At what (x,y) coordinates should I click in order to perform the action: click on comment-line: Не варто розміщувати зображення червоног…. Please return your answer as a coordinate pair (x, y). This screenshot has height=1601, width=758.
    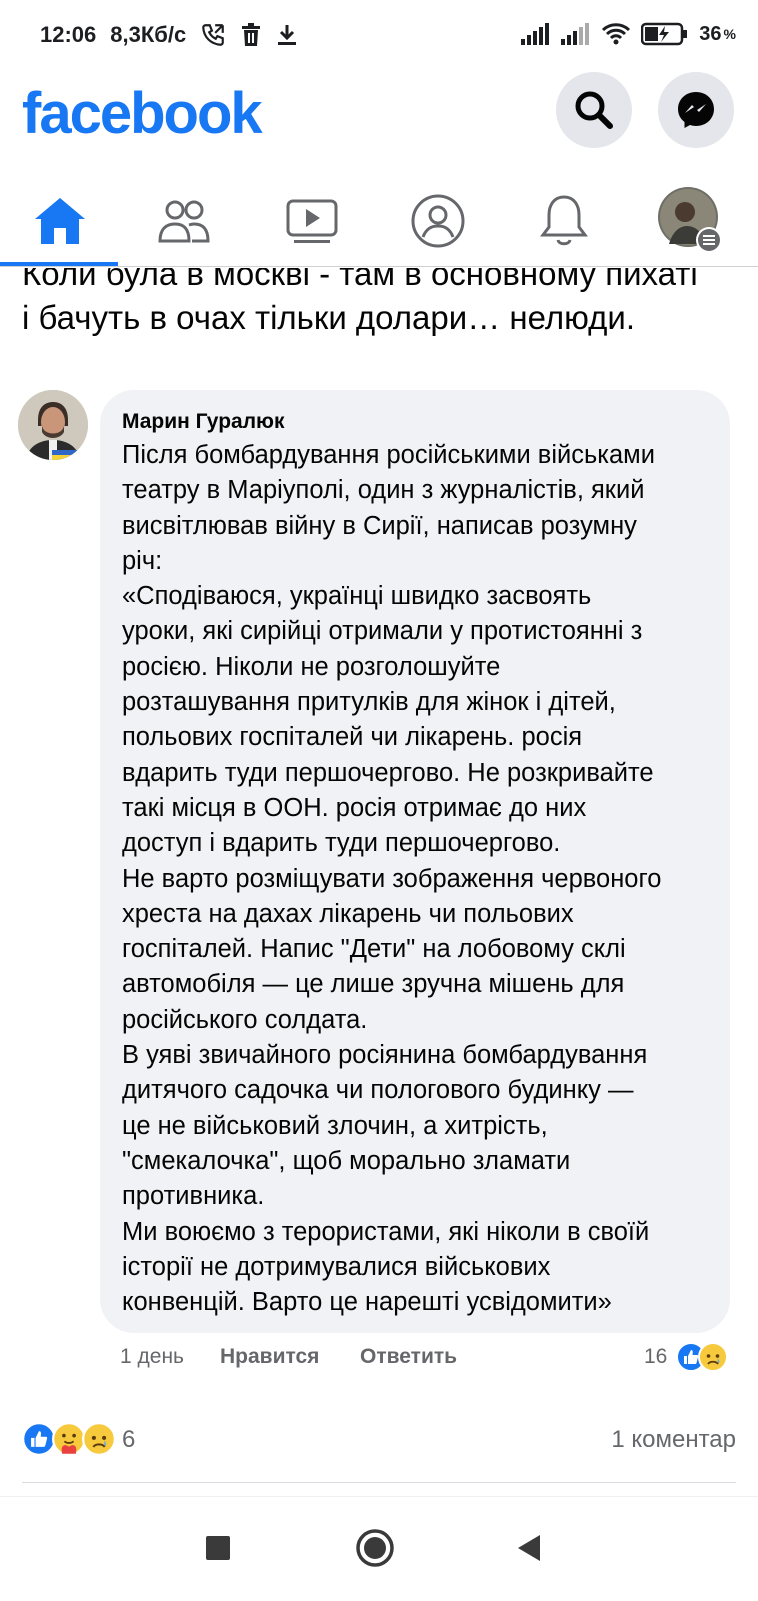
    Looking at the image, I should click on (392, 878).